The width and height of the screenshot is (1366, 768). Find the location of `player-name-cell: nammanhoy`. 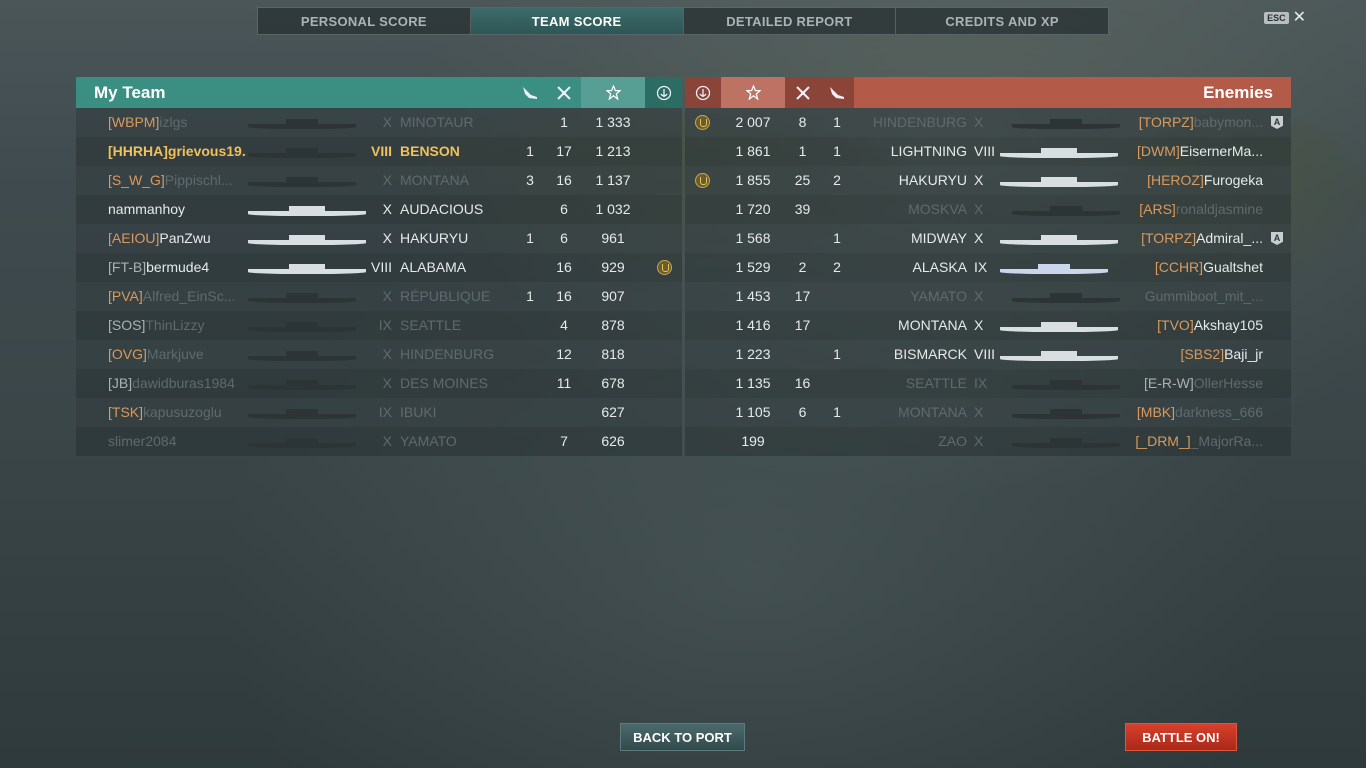

player-name-cell: nammanhoy is located at coordinates (177, 209).